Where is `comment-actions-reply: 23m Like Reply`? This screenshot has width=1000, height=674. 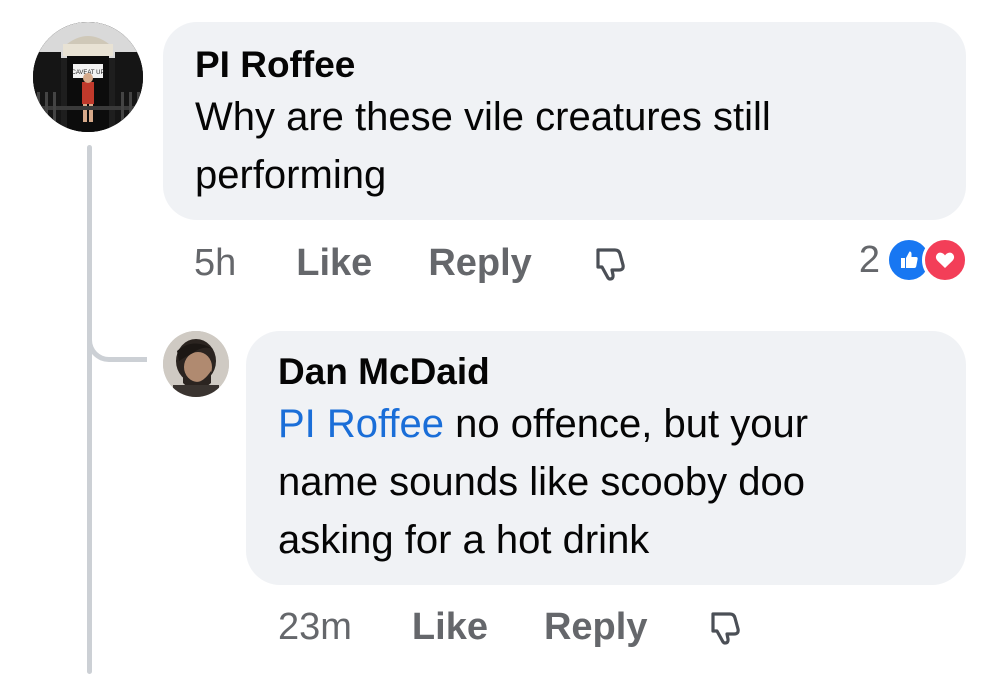 comment-actions-reply: 23m Like Reply is located at coordinates (510, 627).